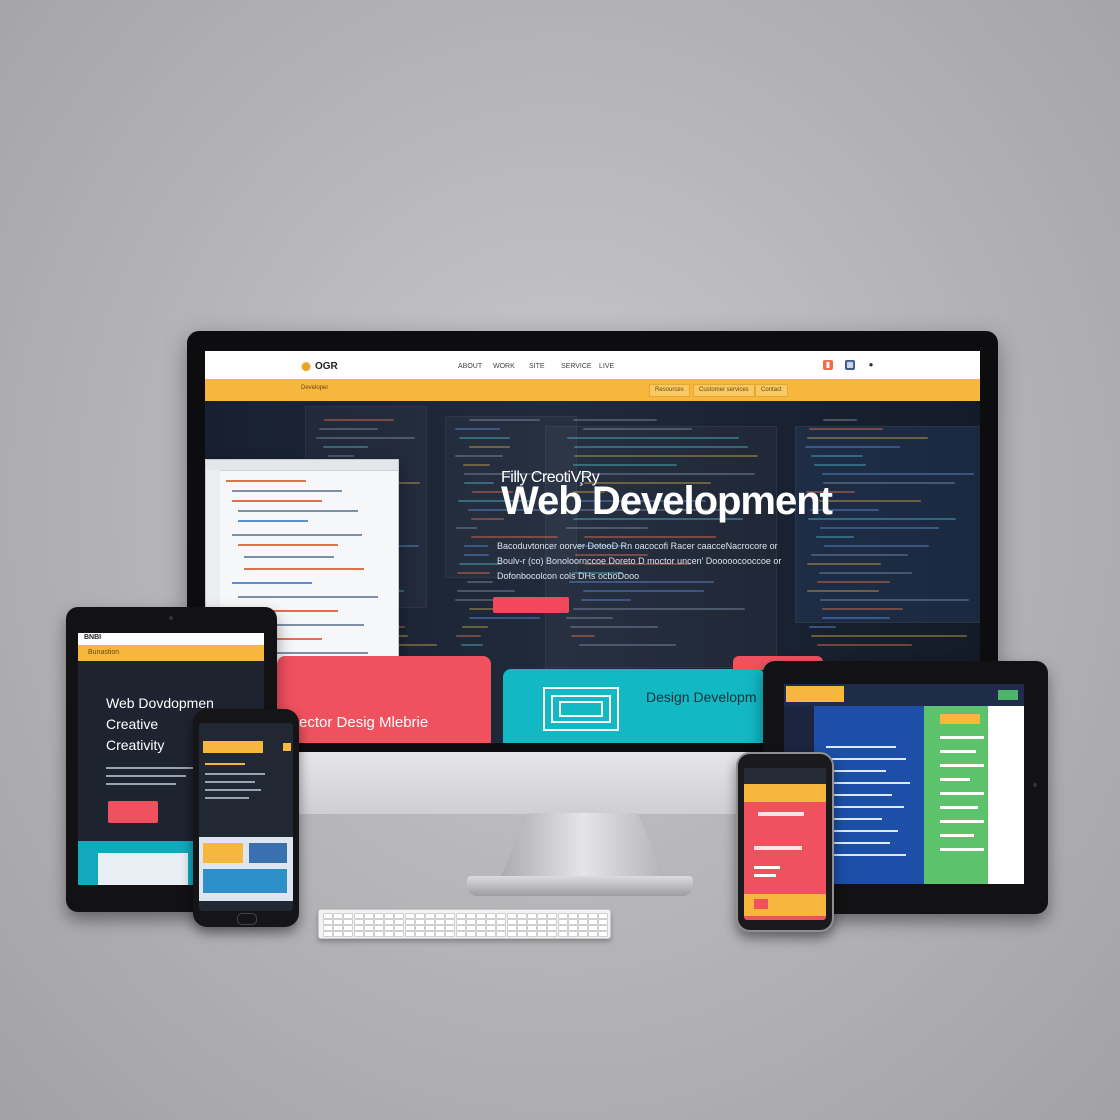  Describe the element at coordinates (470, 366) in the screenshot. I see `nav-link: ABOUT` at that location.